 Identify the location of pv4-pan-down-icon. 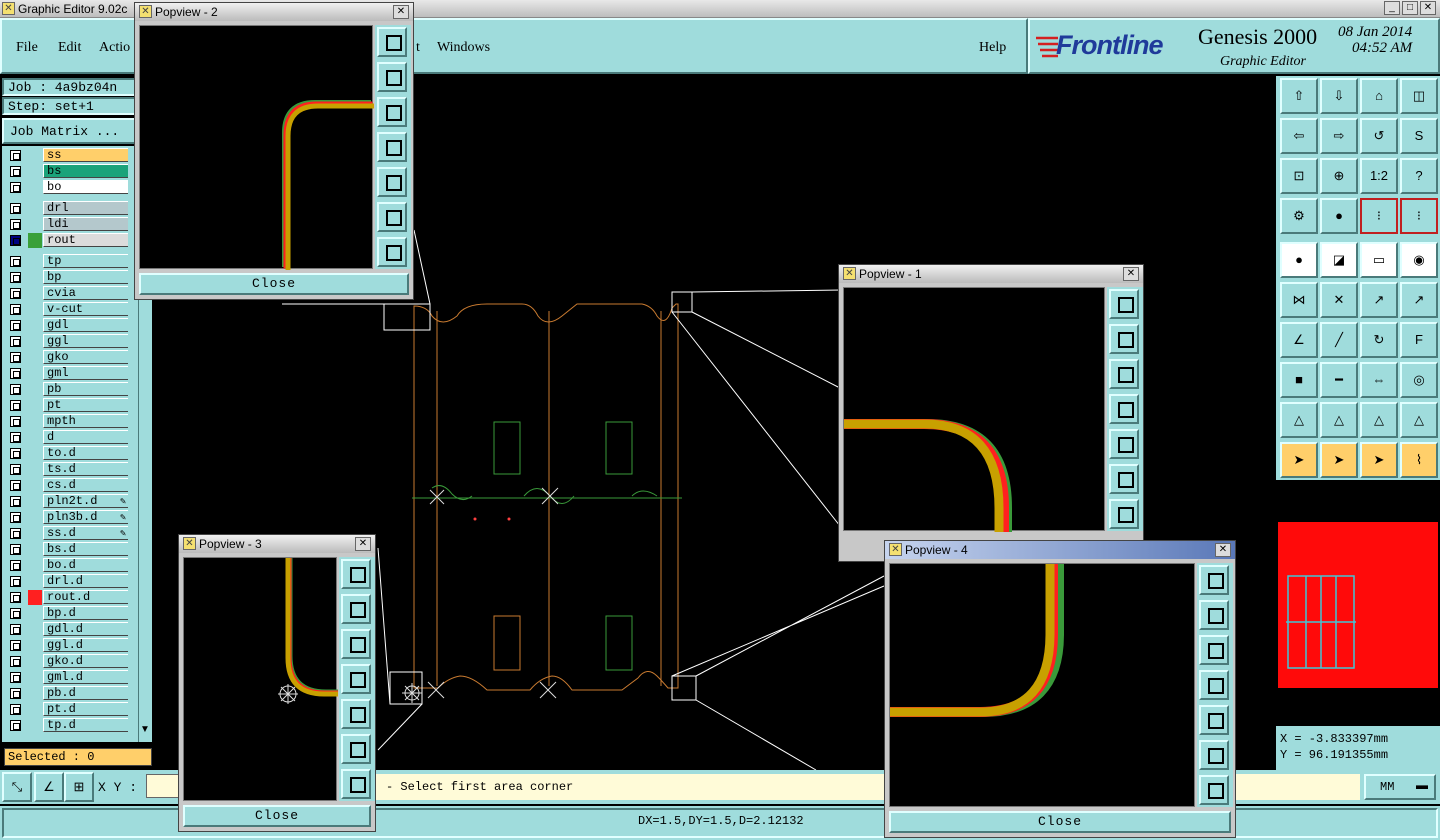
(1214, 650).